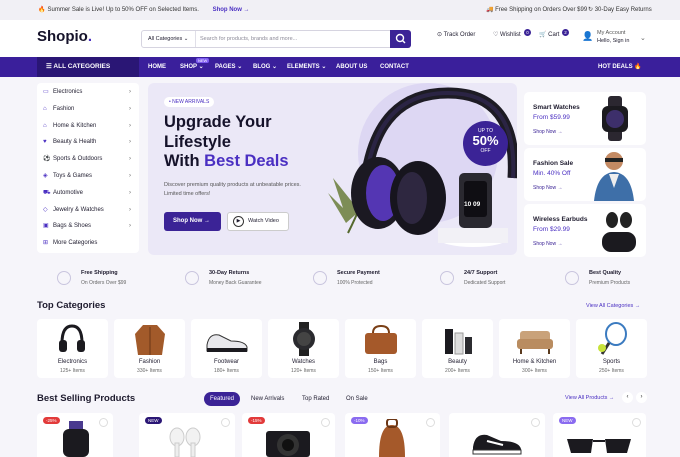  I want to click on feature-subtitle: 100% Protected, so click(355, 283).